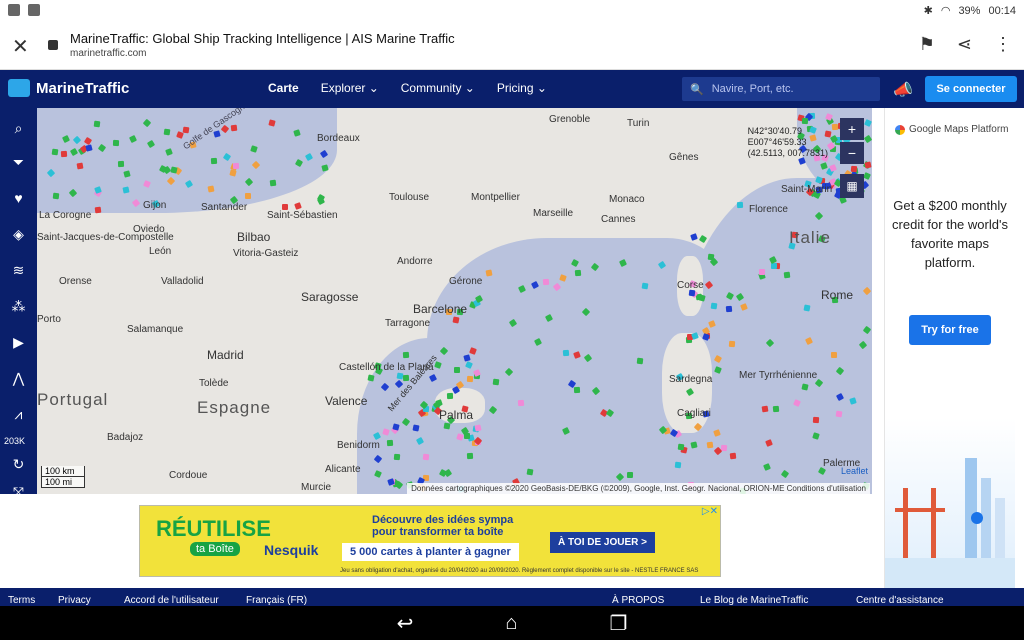 The width and height of the screenshot is (1024, 640). I want to click on footer-blog: Le Blog de MarineTraffic, so click(754, 600).